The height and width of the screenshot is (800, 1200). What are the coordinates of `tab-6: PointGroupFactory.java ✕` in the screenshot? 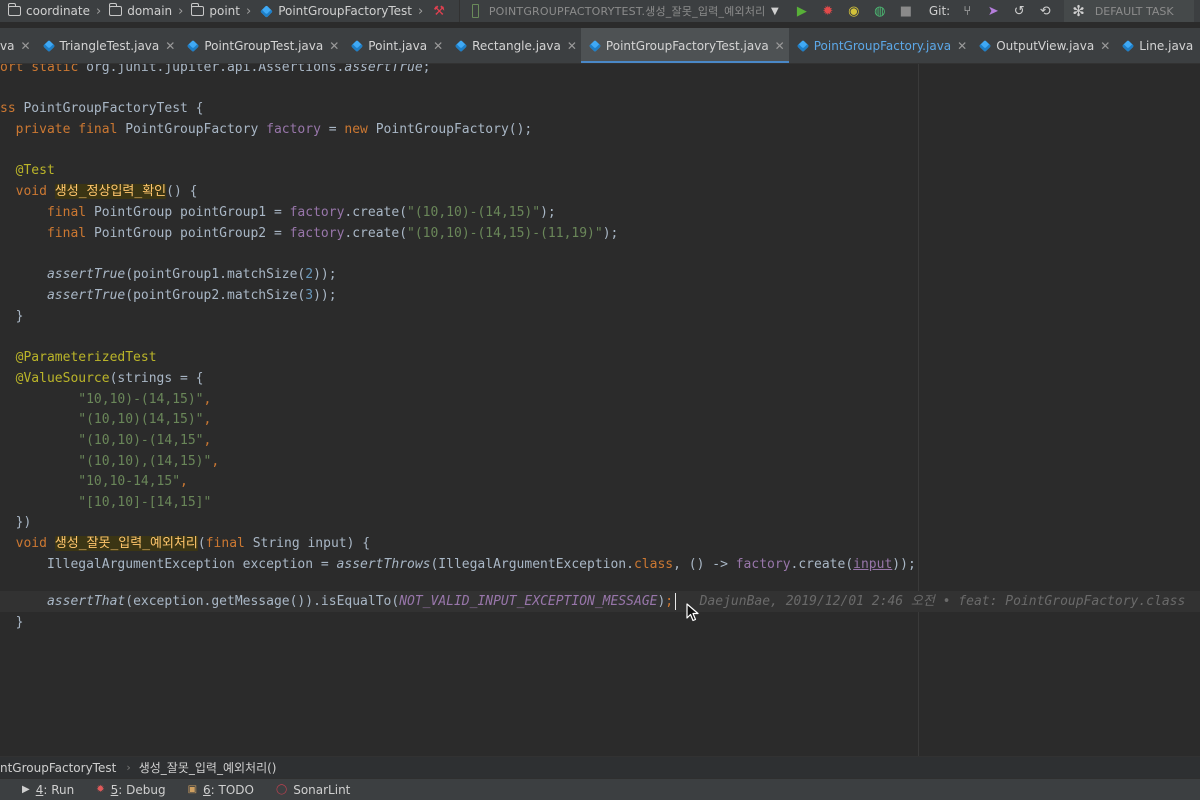 It's located at (880, 45).